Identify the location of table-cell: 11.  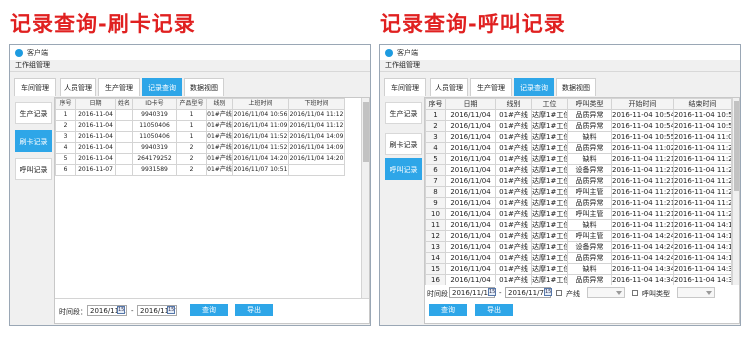
(435, 225).